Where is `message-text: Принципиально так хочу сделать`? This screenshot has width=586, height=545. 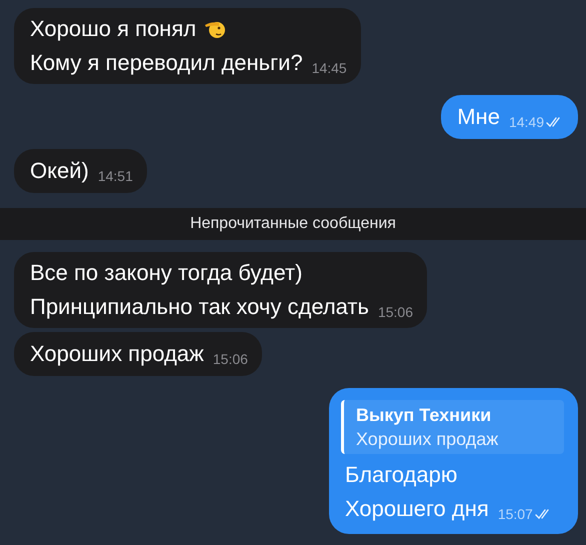 message-text: Принципиально так хочу сделать is located at coordinates (199, 307).